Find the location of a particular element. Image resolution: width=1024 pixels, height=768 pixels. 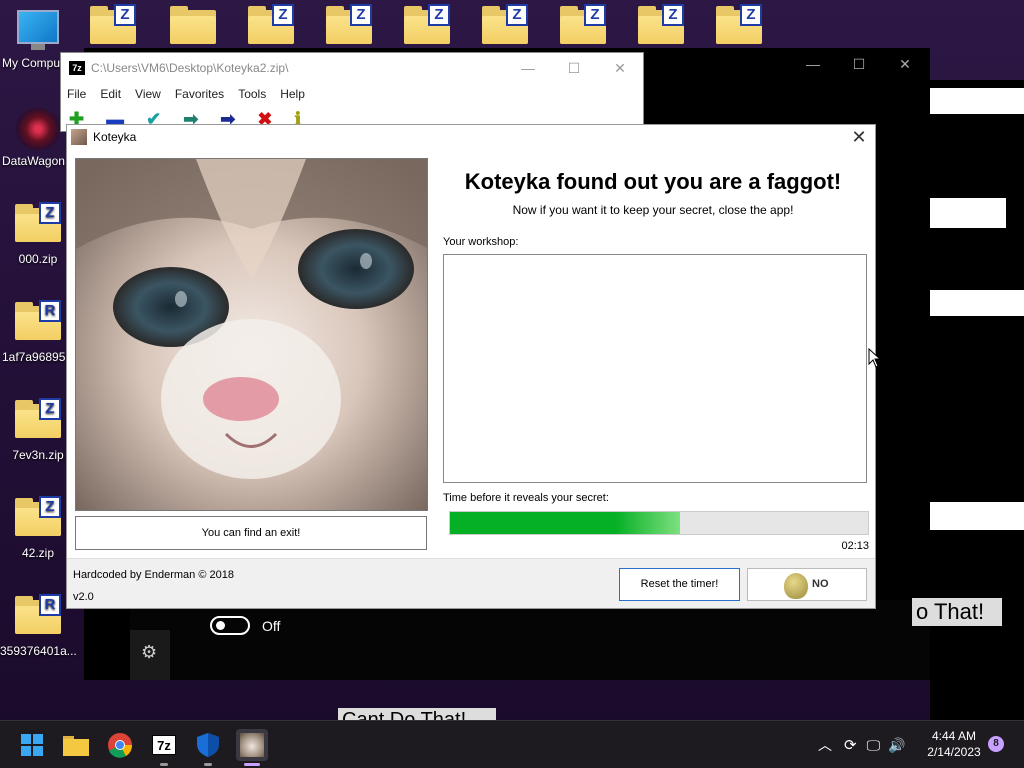

chrome-icon is located at coordinates (120, 745).